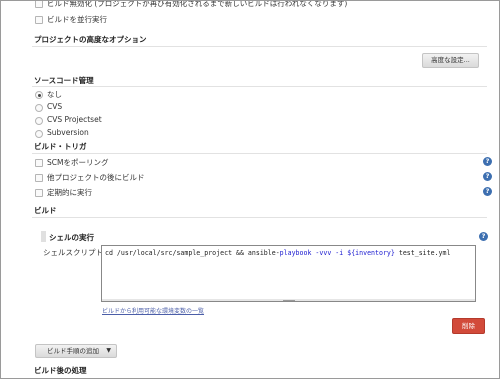  Describe the element at coordinates (74, 119) in the screenshot. I see `scm-cvs-projectset-label: CVS Projectset` at that location.